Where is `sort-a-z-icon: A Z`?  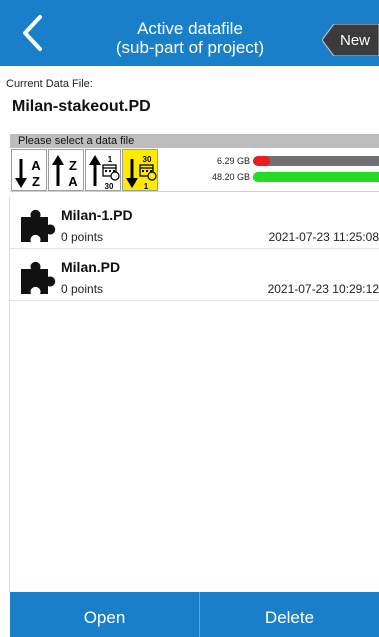
sort-a-z-icon: A Z is located at coordinates (28, 173).